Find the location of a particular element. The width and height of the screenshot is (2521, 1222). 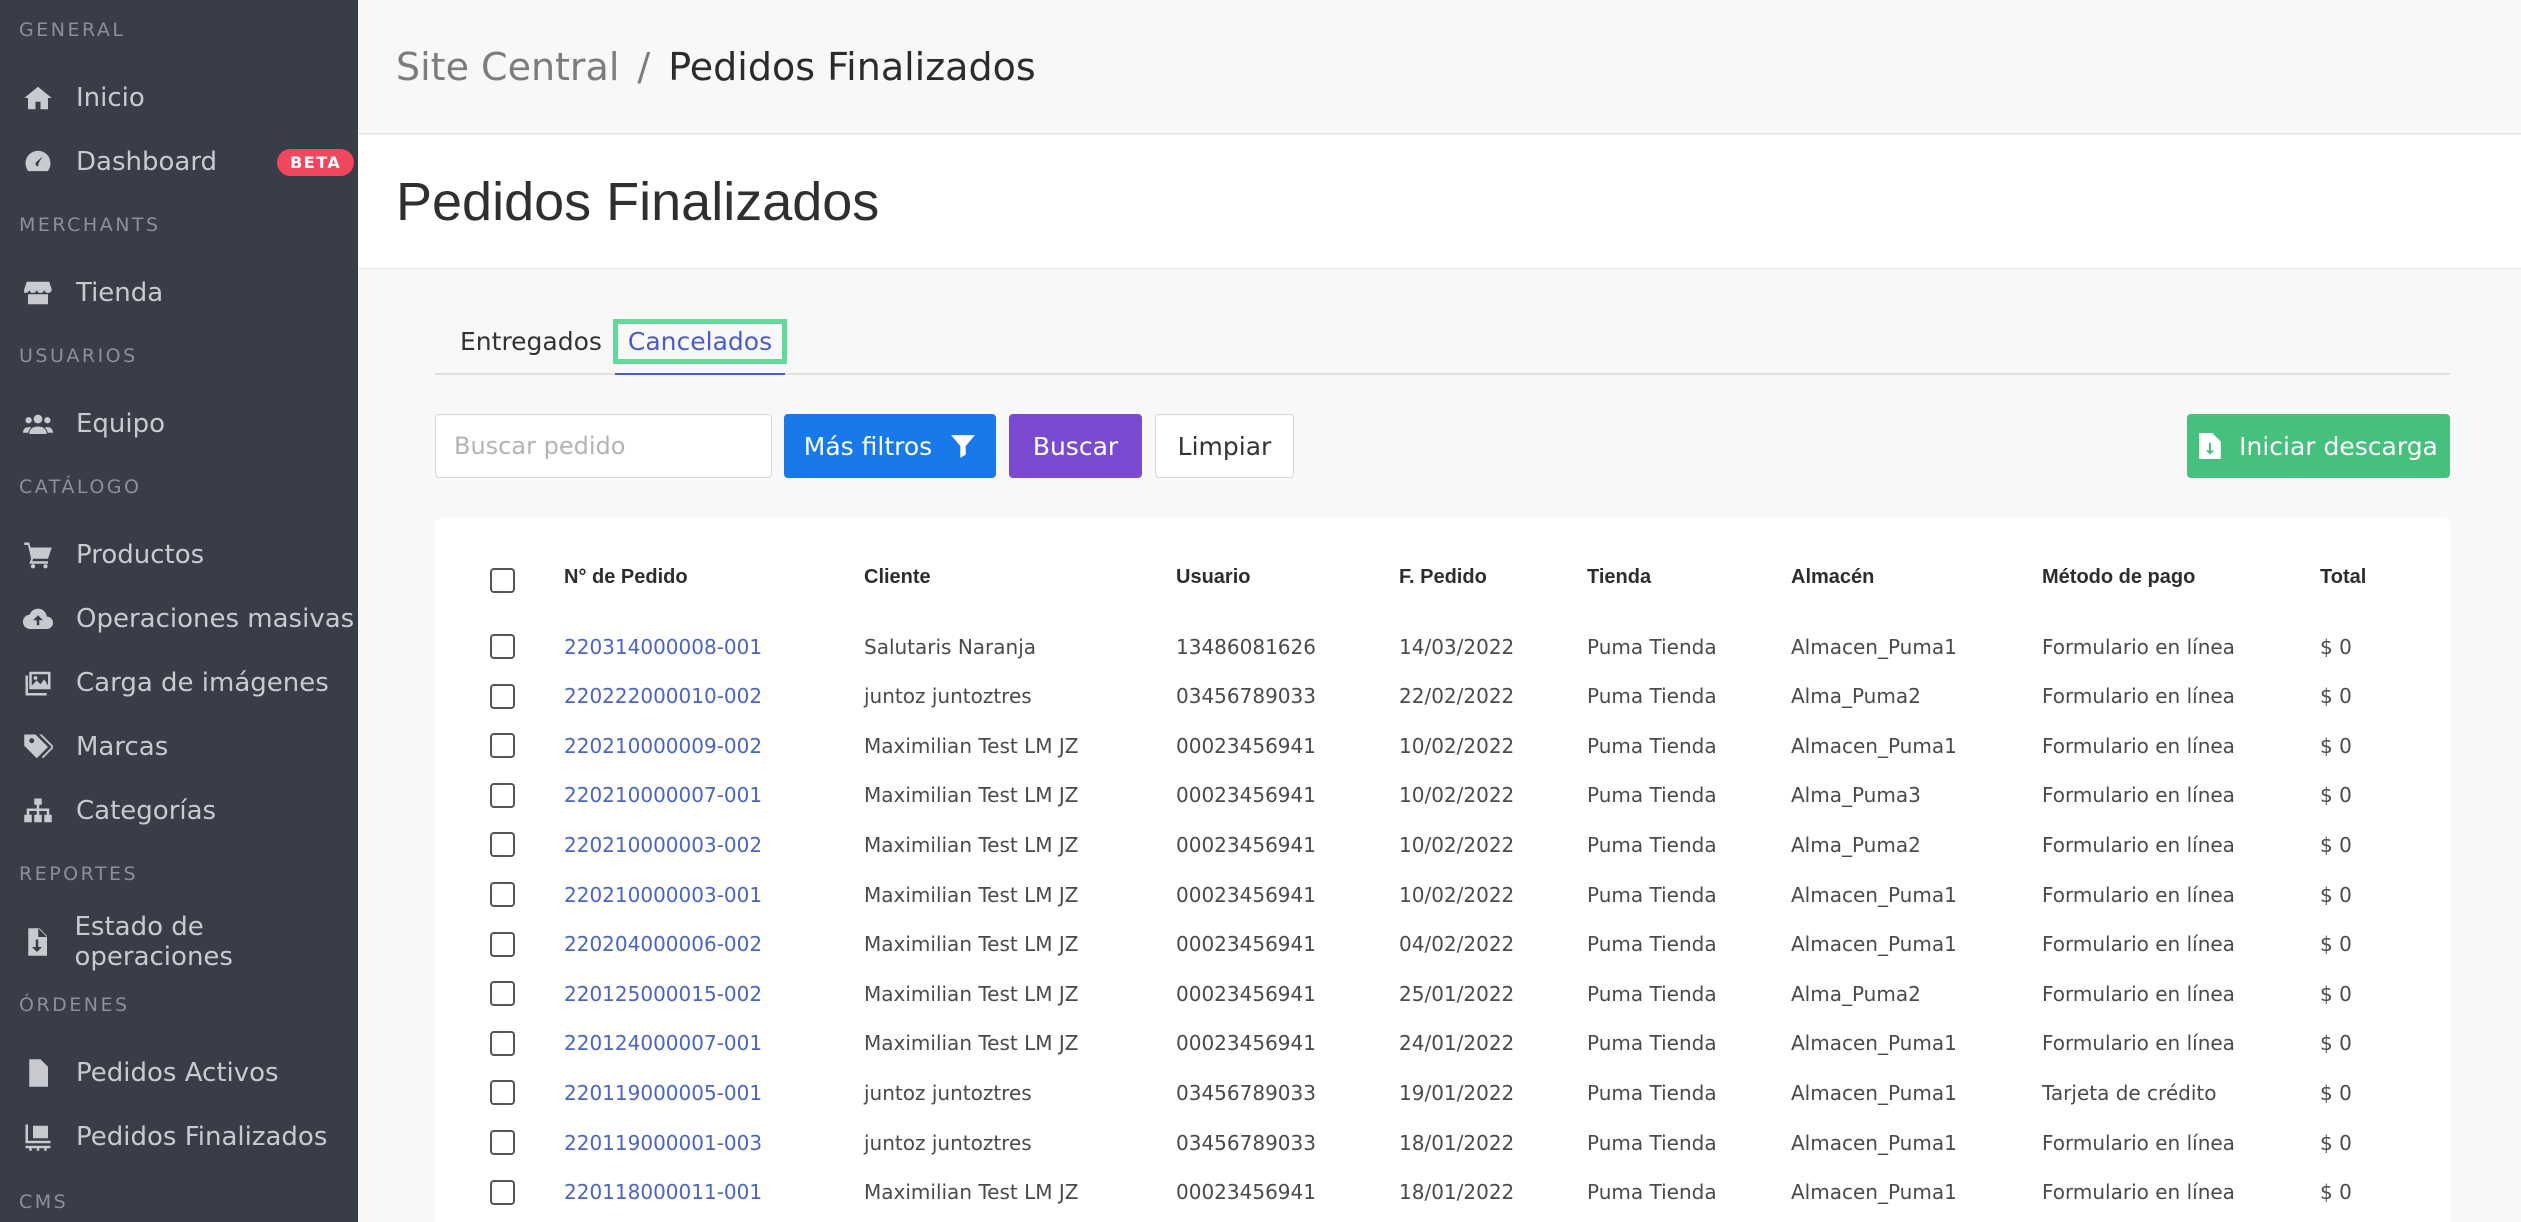

store-cell: Puma Tienda is located at coordinates (1652, 1142).